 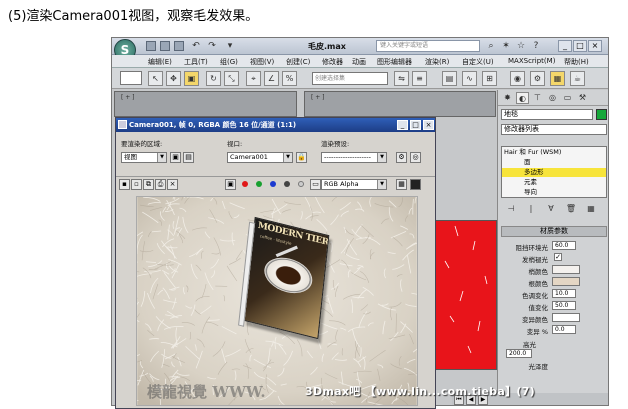 I want to click on menu-graph-editors: 图形编辑器, so click(x=394, y=62).